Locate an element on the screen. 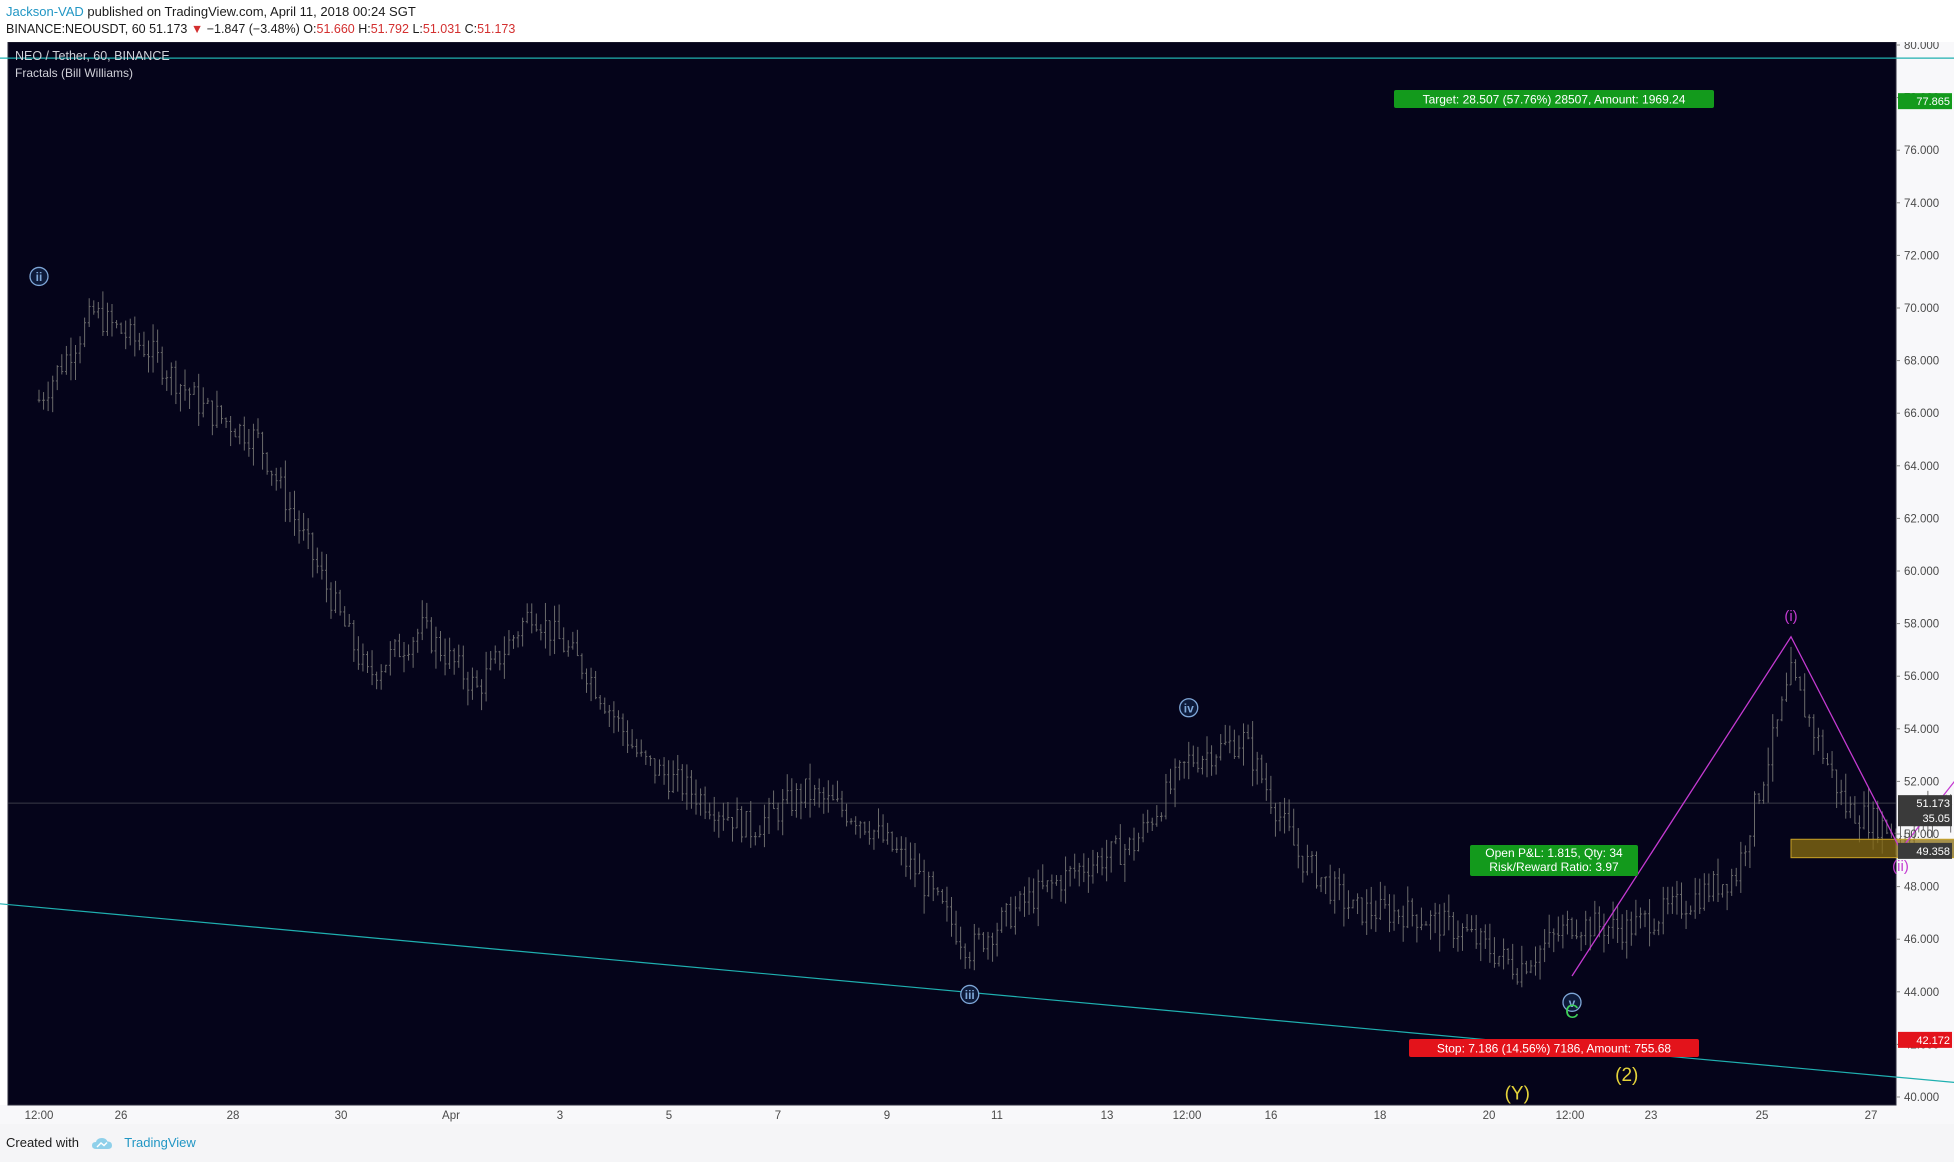 This screenshot has width=1954, height=1162. y-tick-label: 50.000 is located at coordinates (1921, 835).